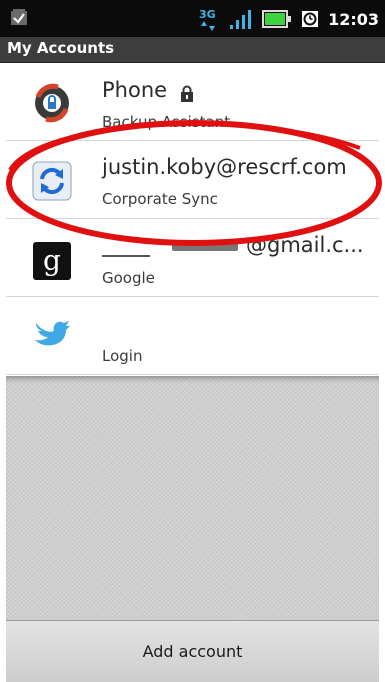 The image size is (385, 682). What do you see at coordinates (187, 93) in the screenshot?
I see `lock-icon` at bounding box center [187, 93].